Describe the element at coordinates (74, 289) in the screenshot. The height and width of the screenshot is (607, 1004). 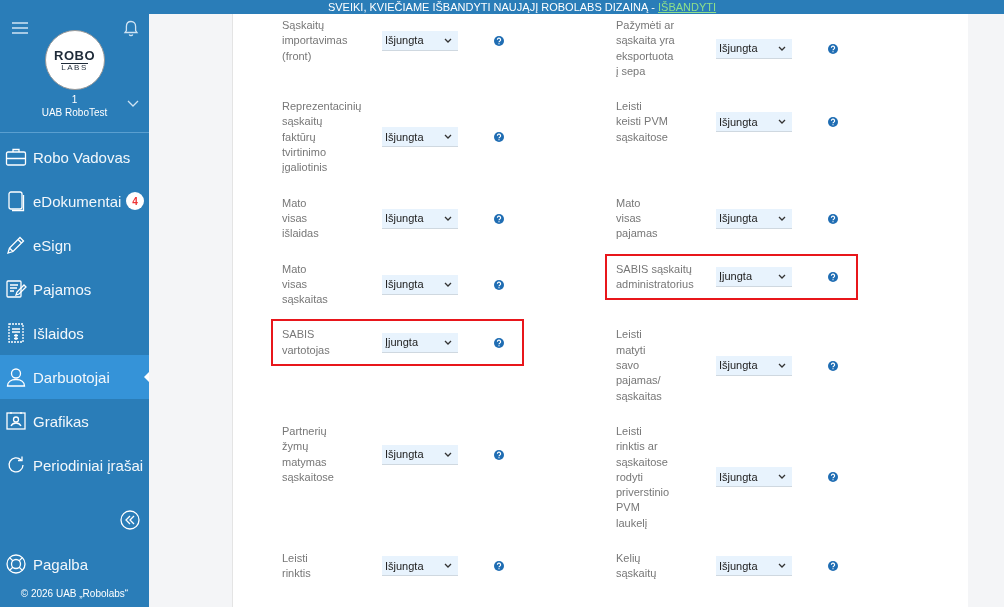
I see `nav-item: Pajamos` at that location.